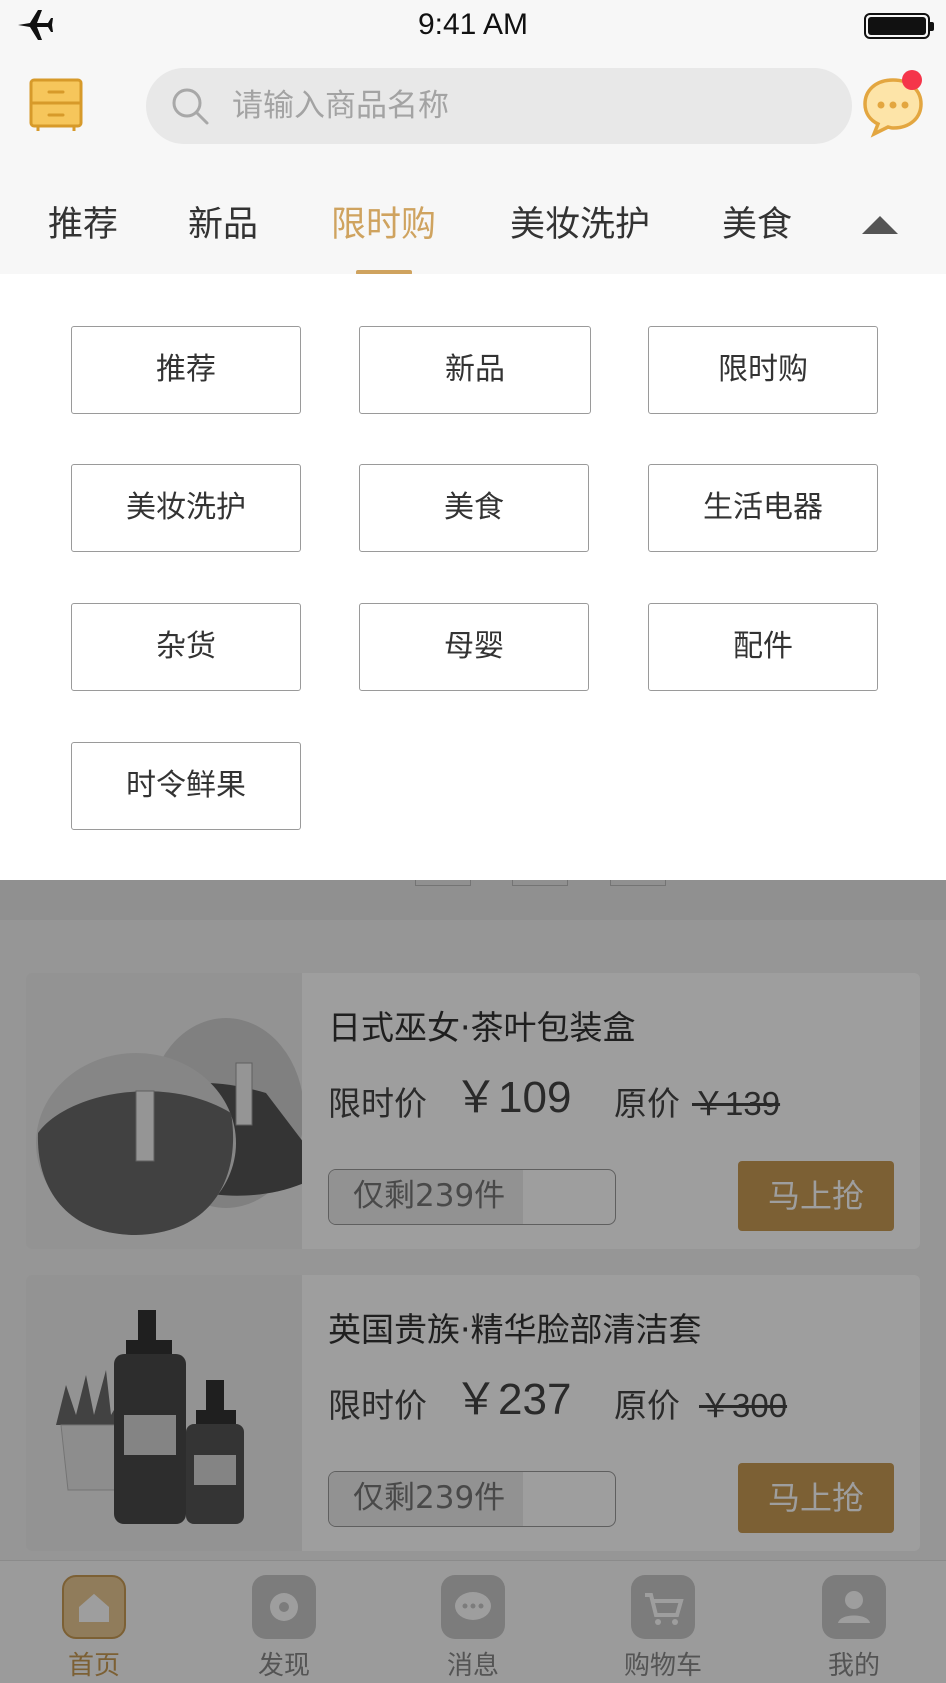 The width and height of the screenshot is (946, 1683). What do you see at coordinates (186, 647) in the screenshot?
I see `category-groceries: 杂货` at bounding box center [186, 647].